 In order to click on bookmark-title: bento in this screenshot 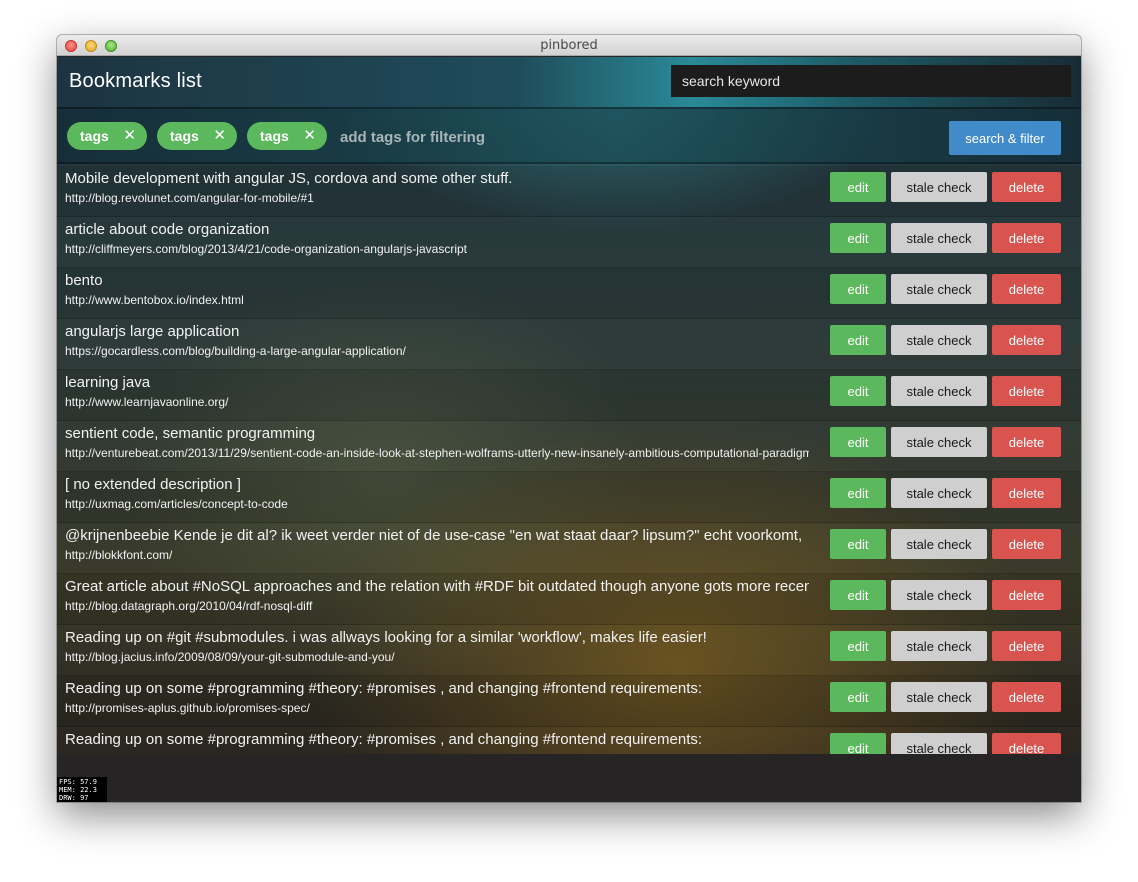, I will do `click(437, 280)`.